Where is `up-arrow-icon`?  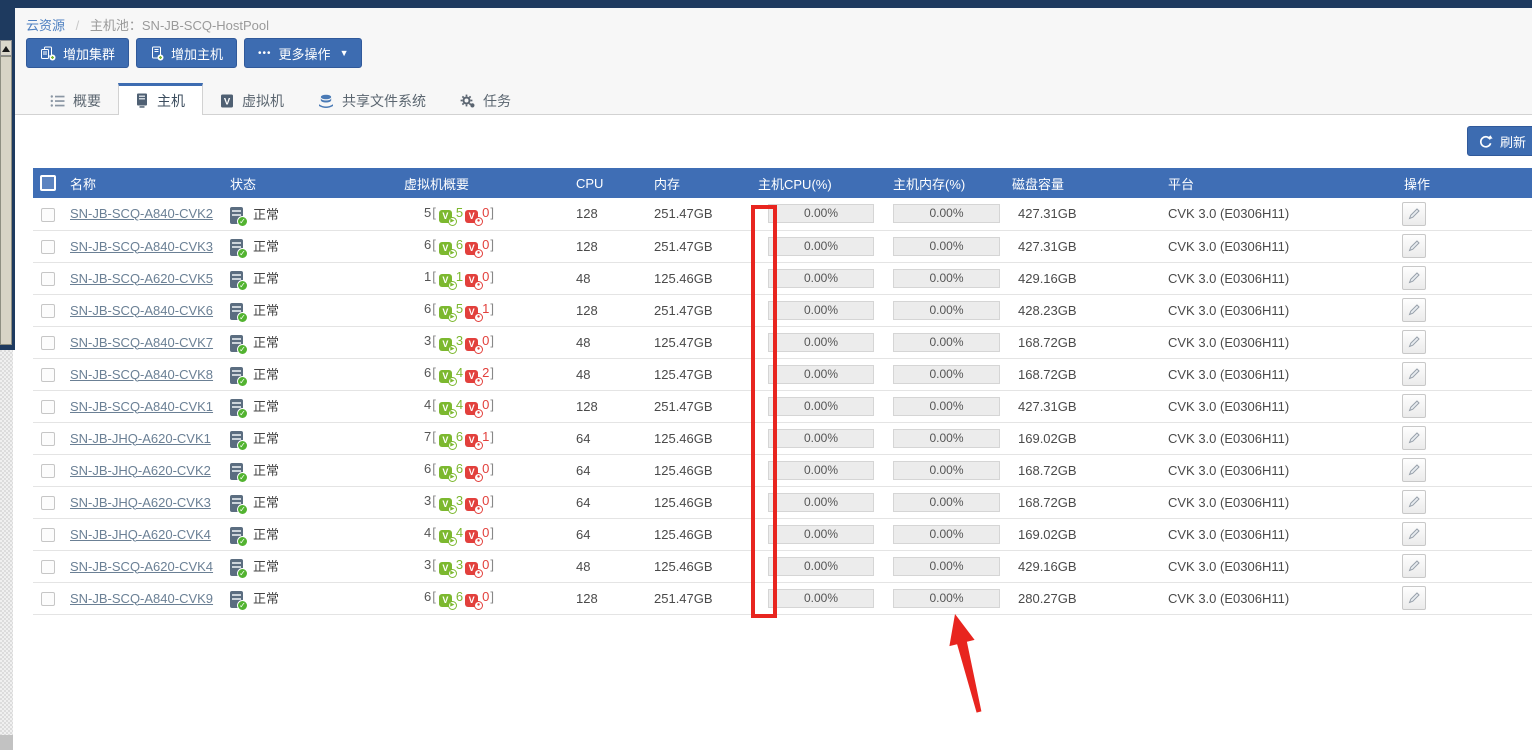
up-arrow-icon is located at coordinates (6, 49).